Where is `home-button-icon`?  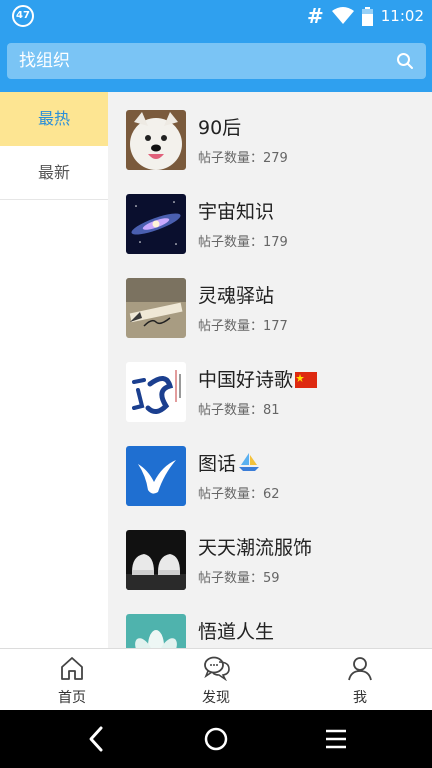 home-button-icon is located at coordinates (216, 739).